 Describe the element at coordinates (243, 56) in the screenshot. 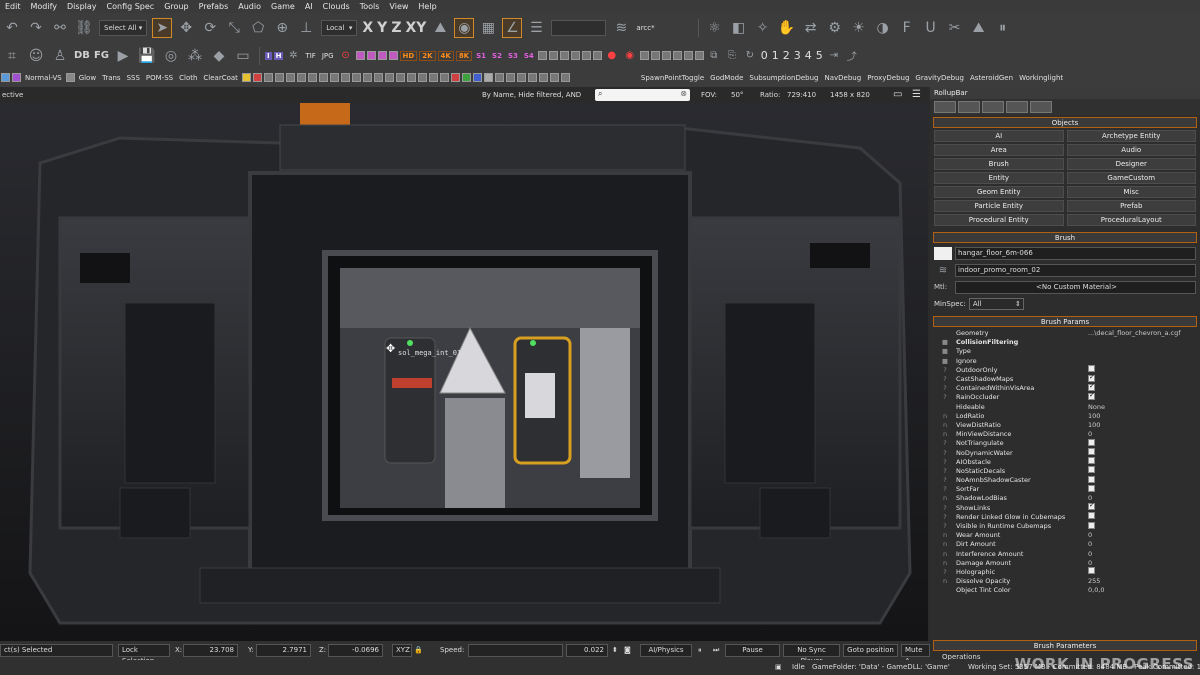

I see `display-icon: ▭` at that location.